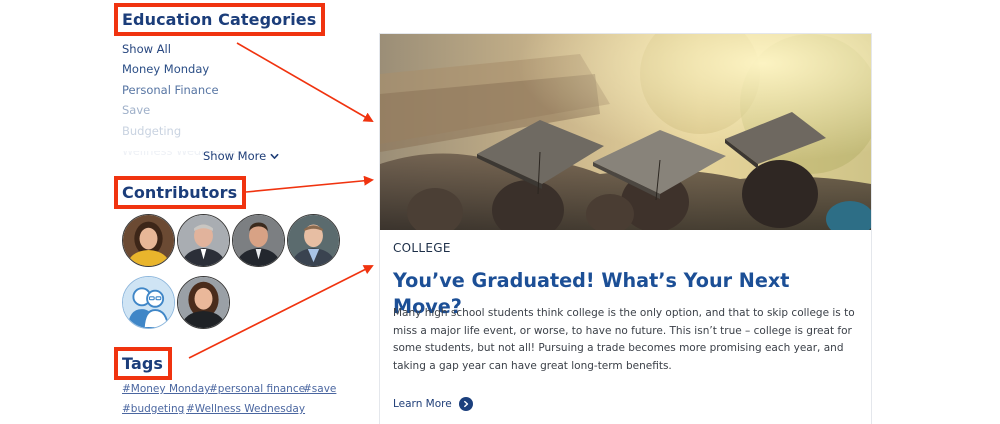 The height and width of the screenshot is (424, 1000). What do you see at coordinates (232, 90) in the screenshot?
I see `category-personal-finance: Personal Finance` at bounding box center [232, 90].